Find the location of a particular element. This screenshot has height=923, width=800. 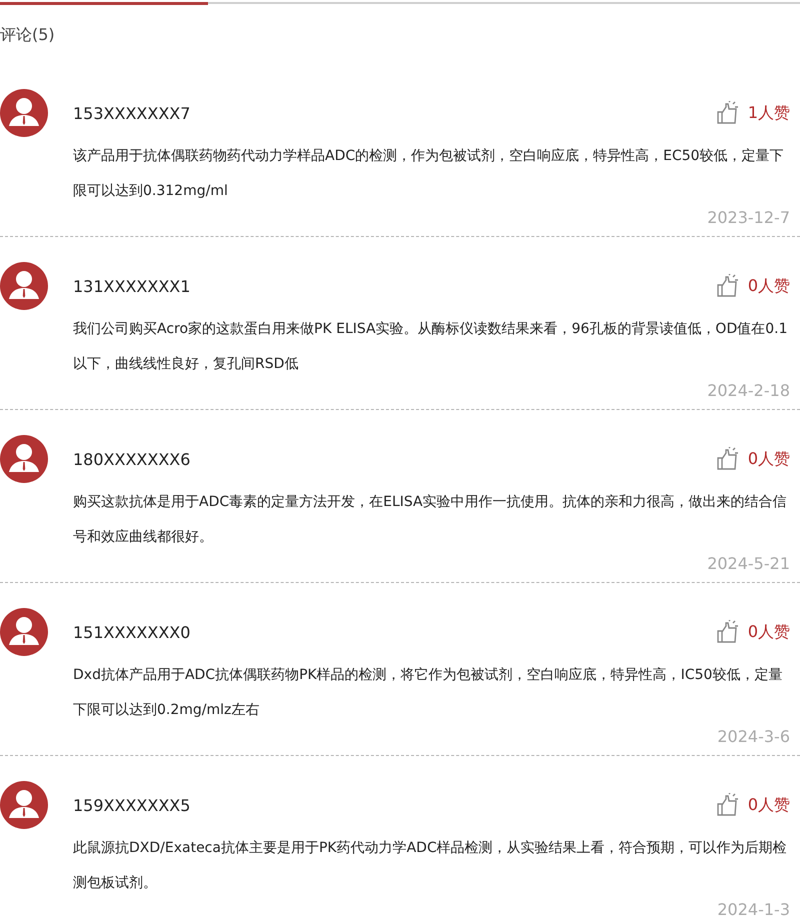

like-count: 1人赞 is located at coordinates (769, 113).